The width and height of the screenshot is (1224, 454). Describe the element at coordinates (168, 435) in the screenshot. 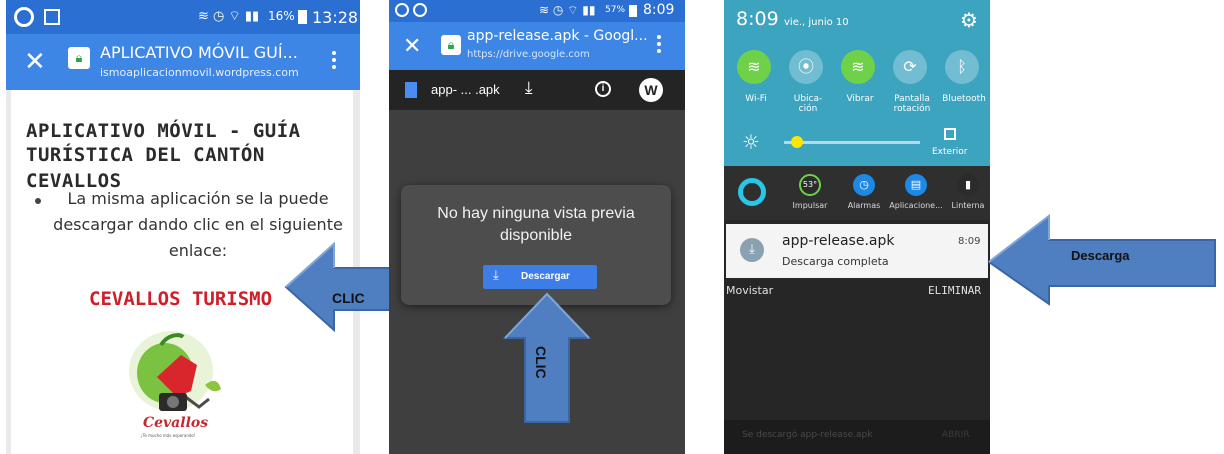

I see `logo-tagline: ¡Te mucho más esperando!` at that location.